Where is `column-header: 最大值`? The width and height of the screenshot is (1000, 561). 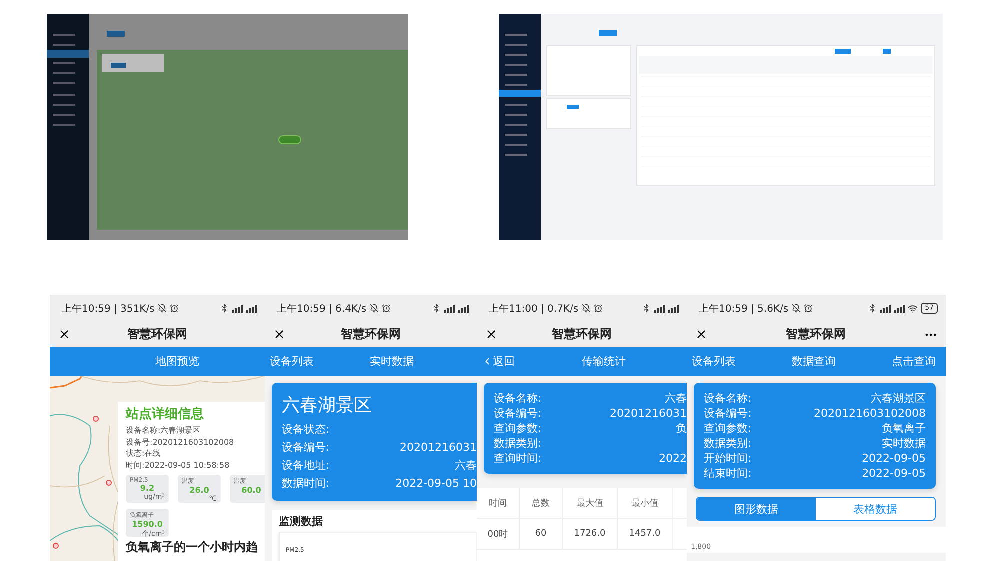 column-header: 最大值 is located at coordinates (590, 503).